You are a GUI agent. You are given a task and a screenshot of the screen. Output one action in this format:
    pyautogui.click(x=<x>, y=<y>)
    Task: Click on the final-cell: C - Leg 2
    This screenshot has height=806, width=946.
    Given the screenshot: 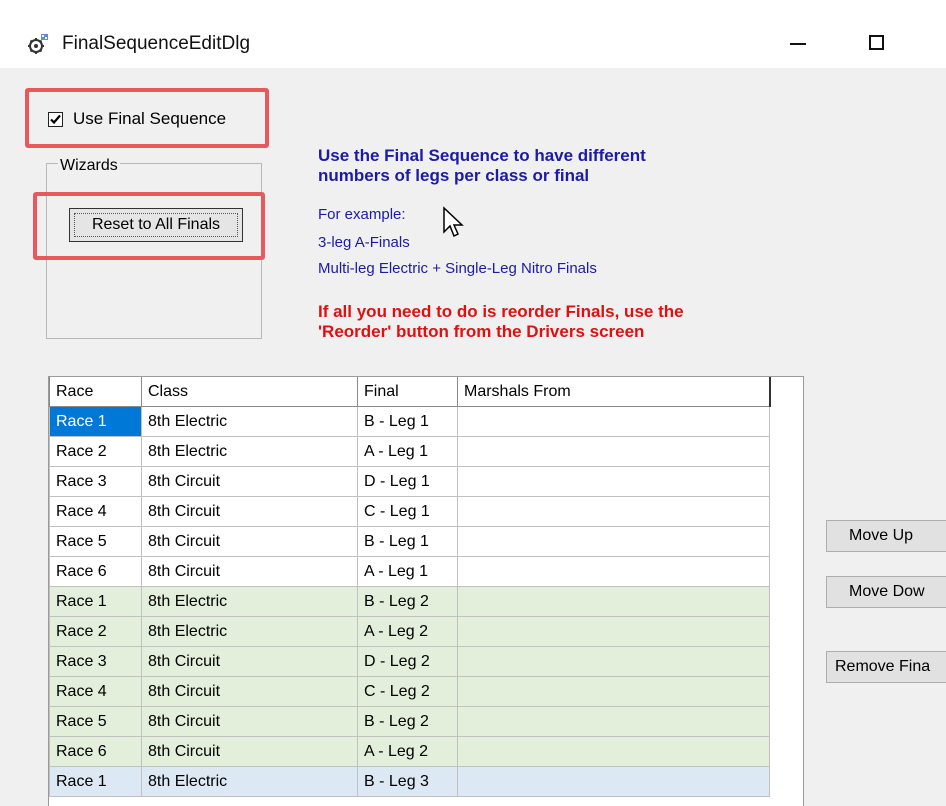 What is the action you would take?
    pyautogui.click(x=407, y=691)
    